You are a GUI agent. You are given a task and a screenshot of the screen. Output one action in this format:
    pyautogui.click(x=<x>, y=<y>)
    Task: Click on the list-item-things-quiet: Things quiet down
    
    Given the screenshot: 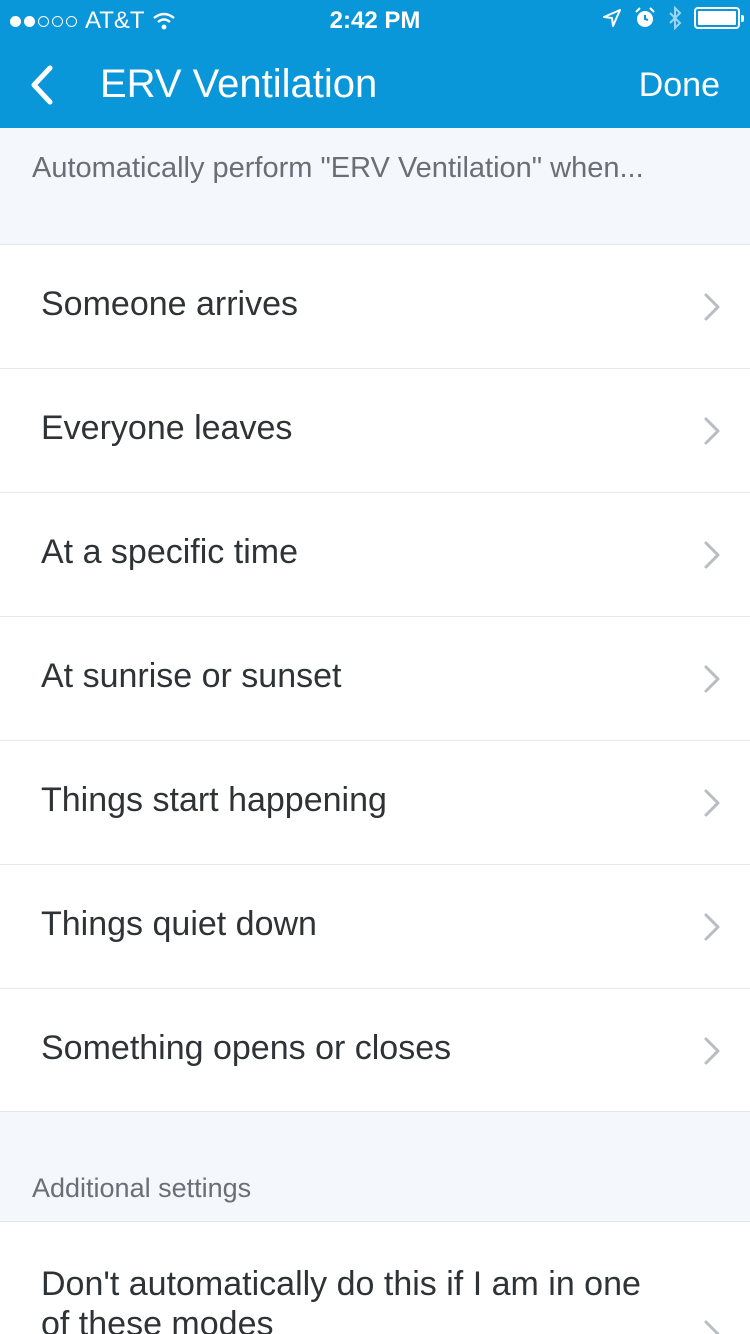 What is the action you would take?
    pyautogui.click(x=375, y=927)
    